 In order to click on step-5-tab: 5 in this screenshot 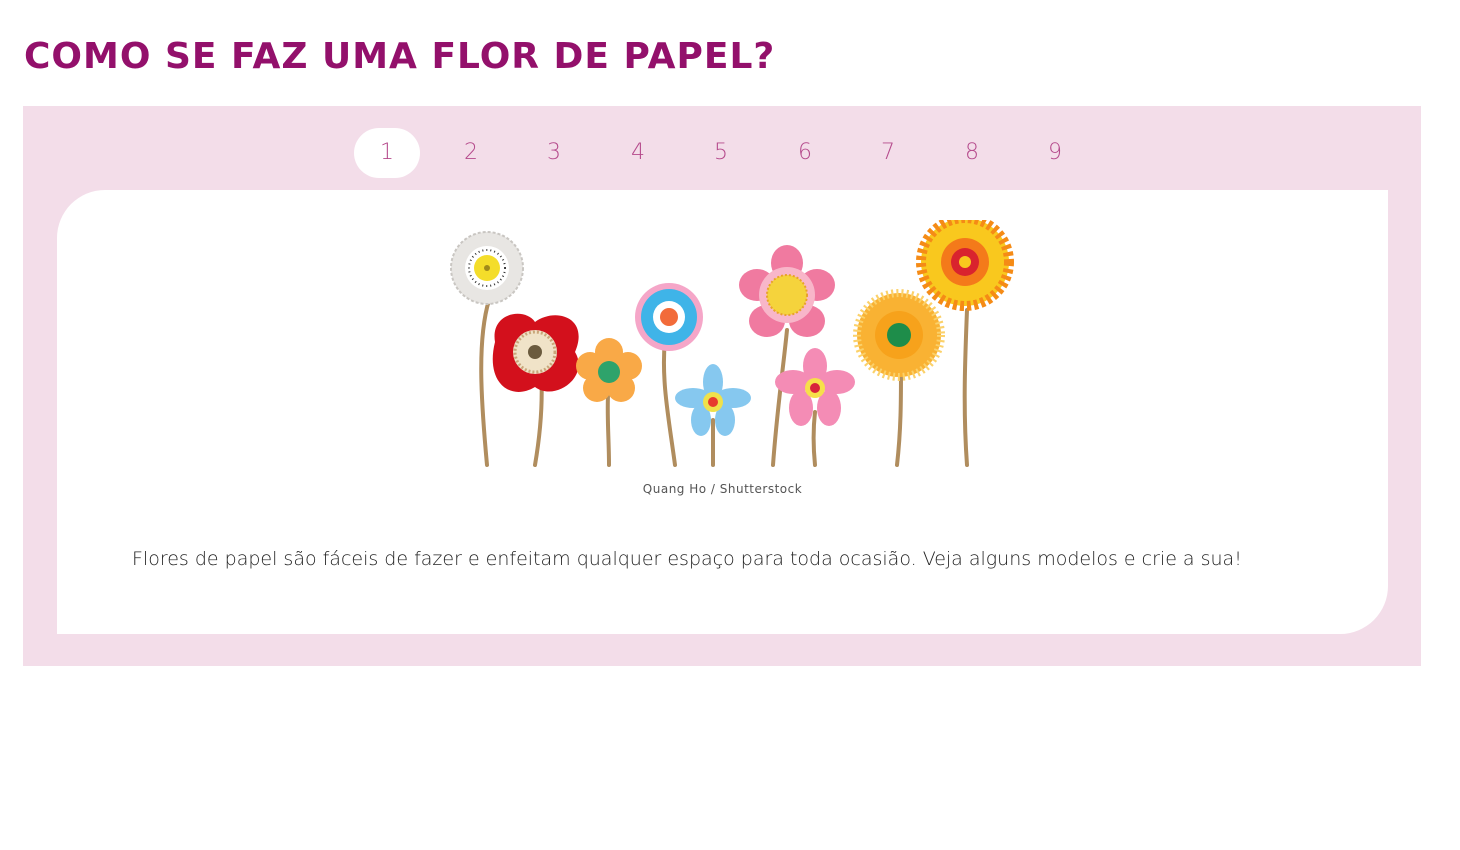, I will do `click(721, 153)`.